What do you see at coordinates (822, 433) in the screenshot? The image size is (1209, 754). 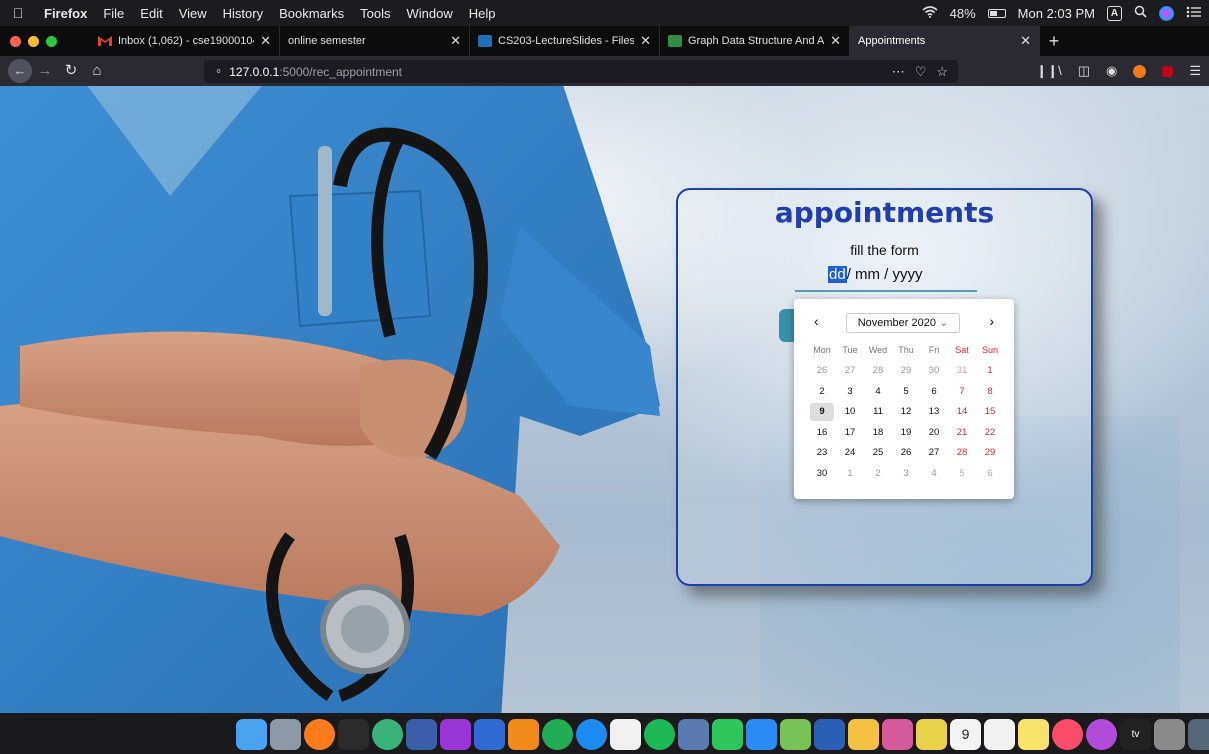 I see `calendar-day: 16` at bounding box center [822, 433].